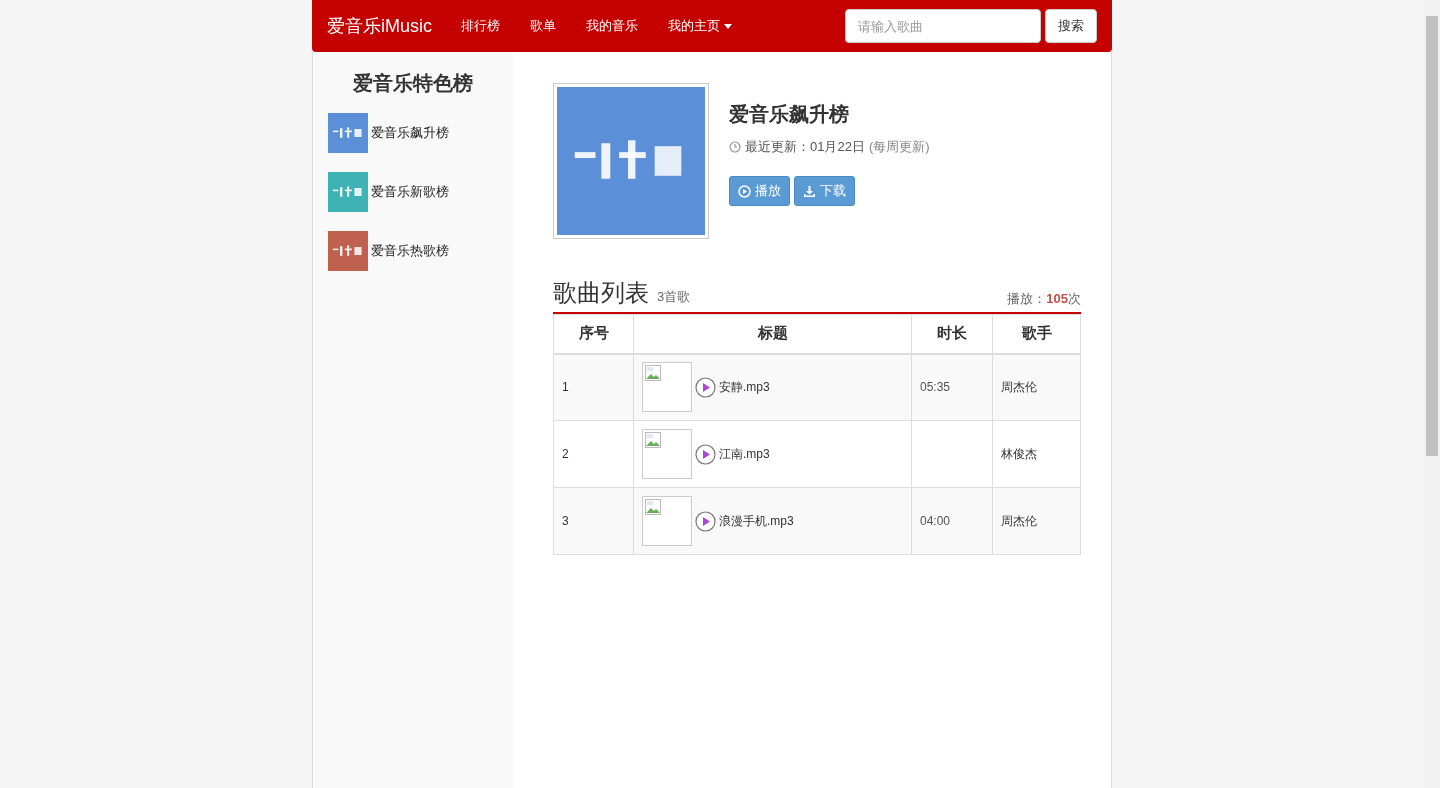 The width and height of the screenshot is (1440, 788). What do you see at coordinates (728, 26) in the screenshot?
I see `caret-icon` at bounding box center [728, 26].